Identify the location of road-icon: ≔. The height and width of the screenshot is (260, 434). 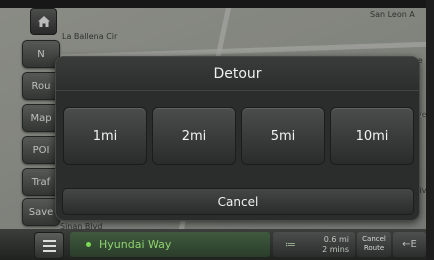
(290, 244).